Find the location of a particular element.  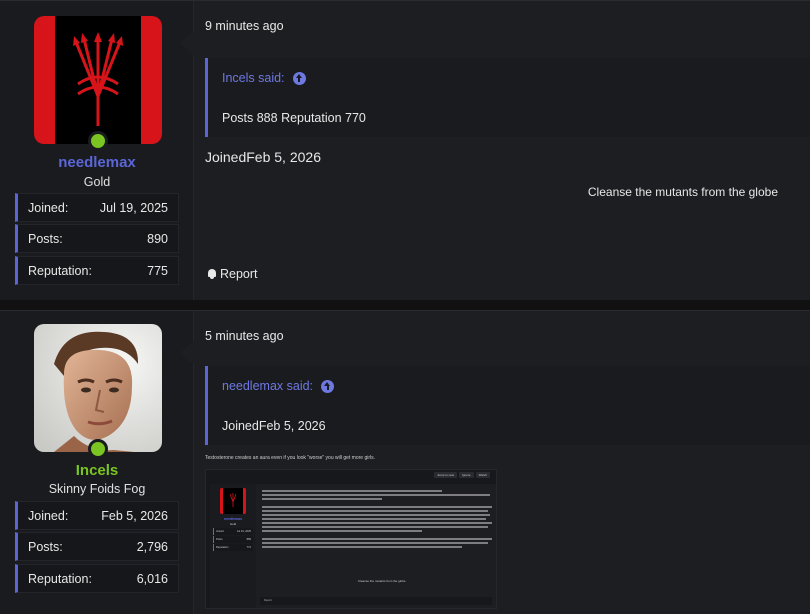

embed-username: needlemax is located at coordinates (233, 519).